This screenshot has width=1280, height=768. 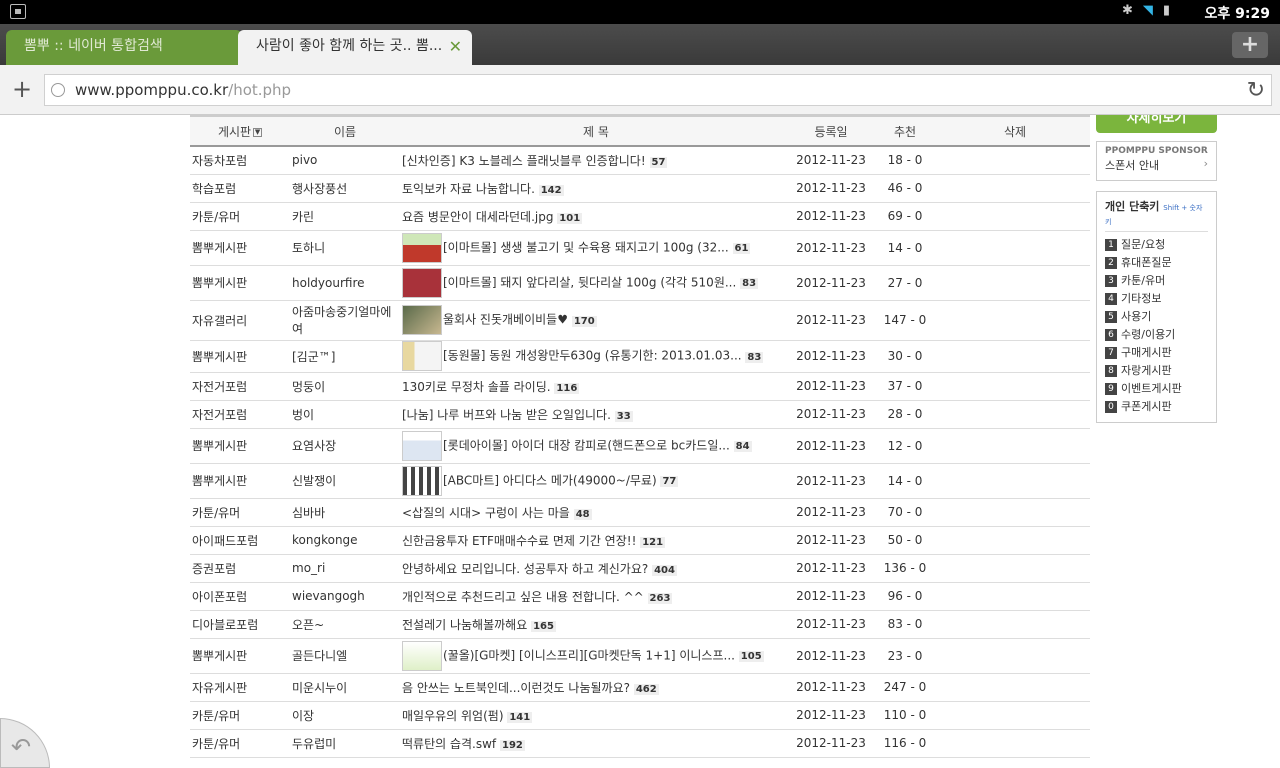 What do you see at coordinates (1156, 263) in the screenshot?
I see `shortcut-item: 2 휴대폰질문` at bounding box center [1156, 263].